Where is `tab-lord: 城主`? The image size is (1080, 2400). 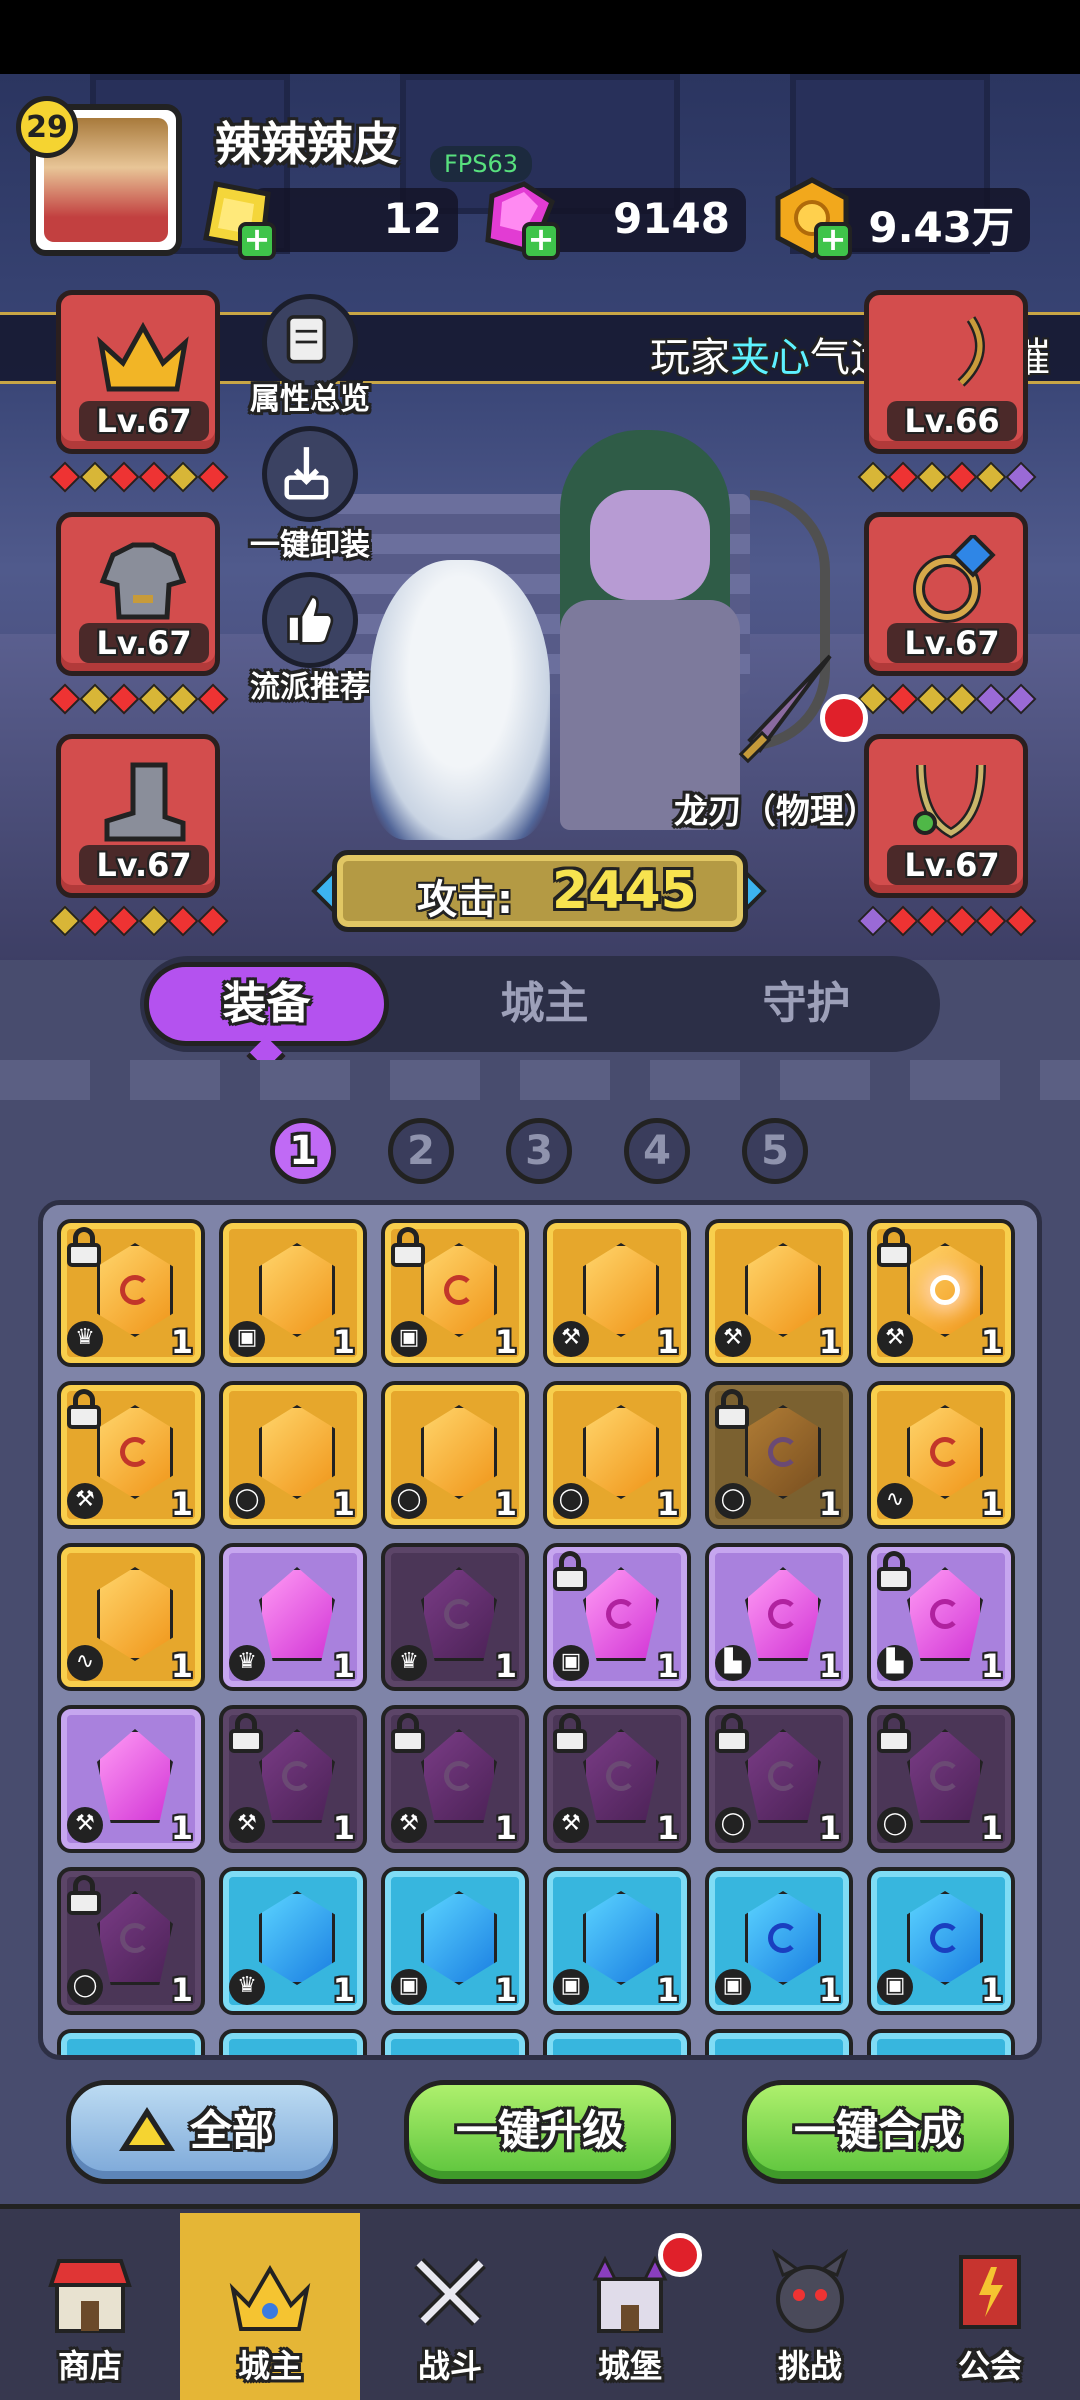
tab-lord: 城主 is located at coordinates (544, 1004).